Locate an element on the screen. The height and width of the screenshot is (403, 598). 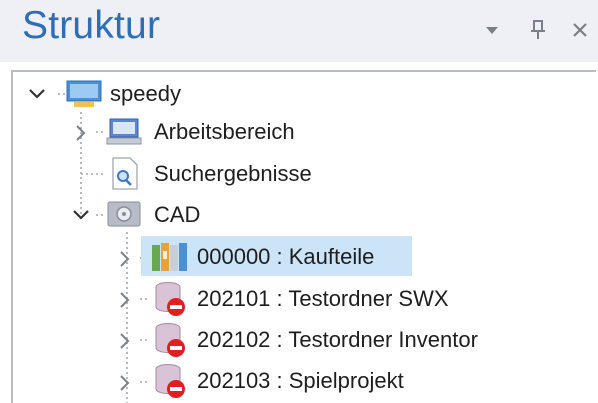
drive-icon is located at coordinates (124, 214).